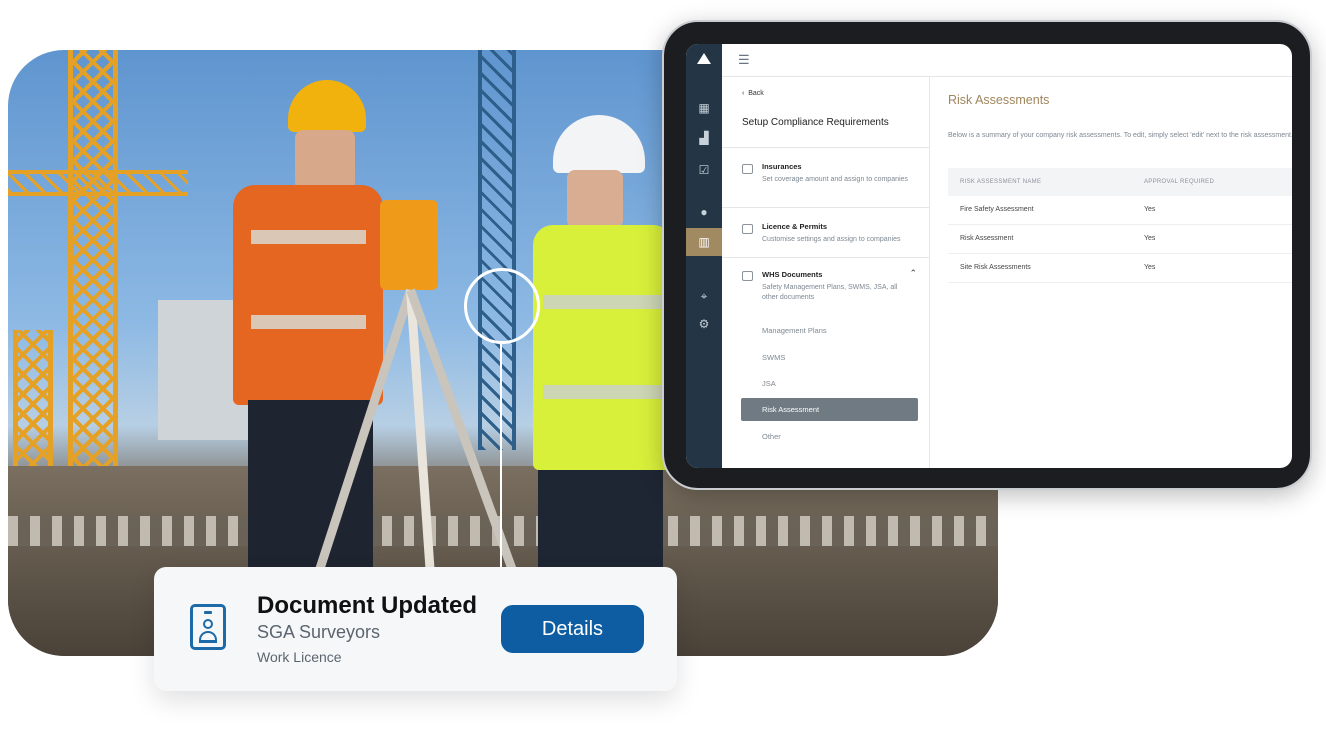 The height and width of the screenshot is (734, 1326). What do you see at coordinates (704, 212) in the screenshot?
I see `user-icon: ●` at bounding box center [704, 212].